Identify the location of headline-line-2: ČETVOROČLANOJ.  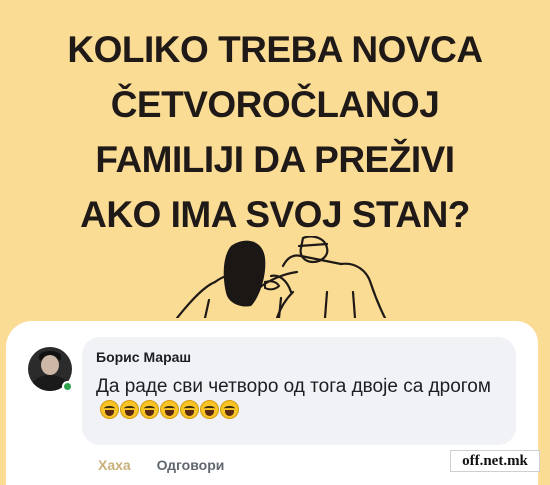
(275, 104).